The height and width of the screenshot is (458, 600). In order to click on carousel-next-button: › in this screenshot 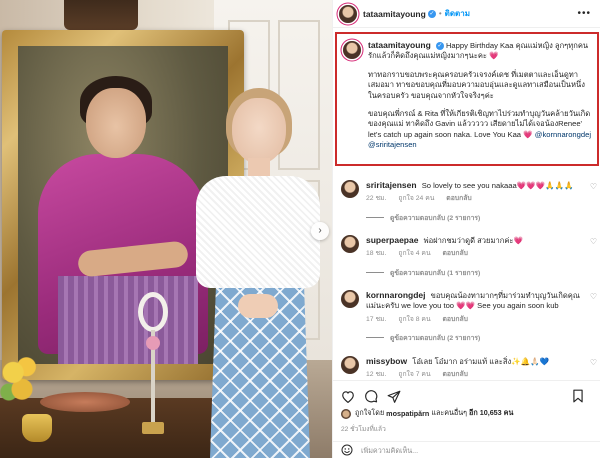, I will do `click(320, 231)`.